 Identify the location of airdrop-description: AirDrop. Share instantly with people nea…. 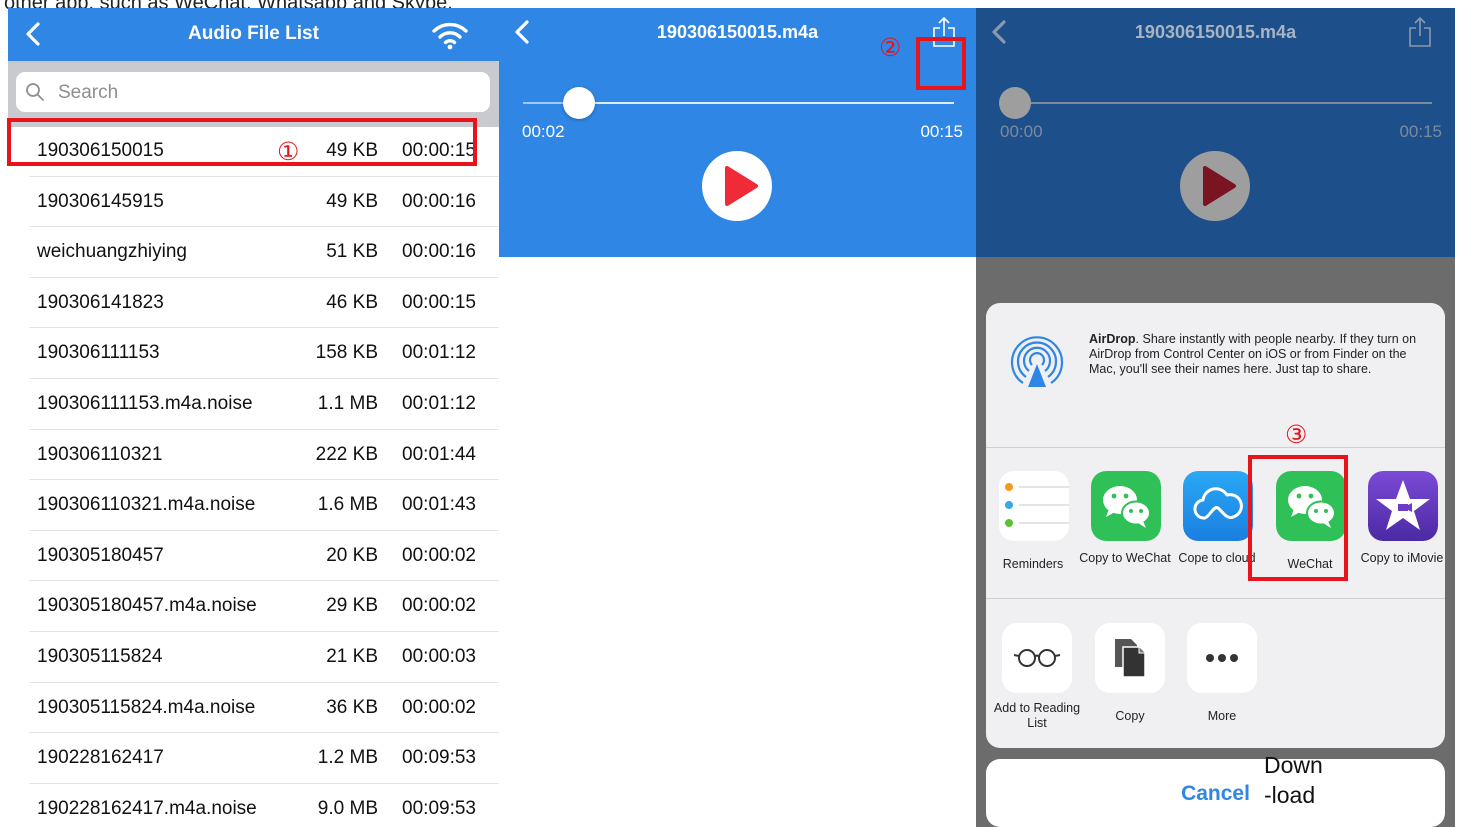
(1261, 354).